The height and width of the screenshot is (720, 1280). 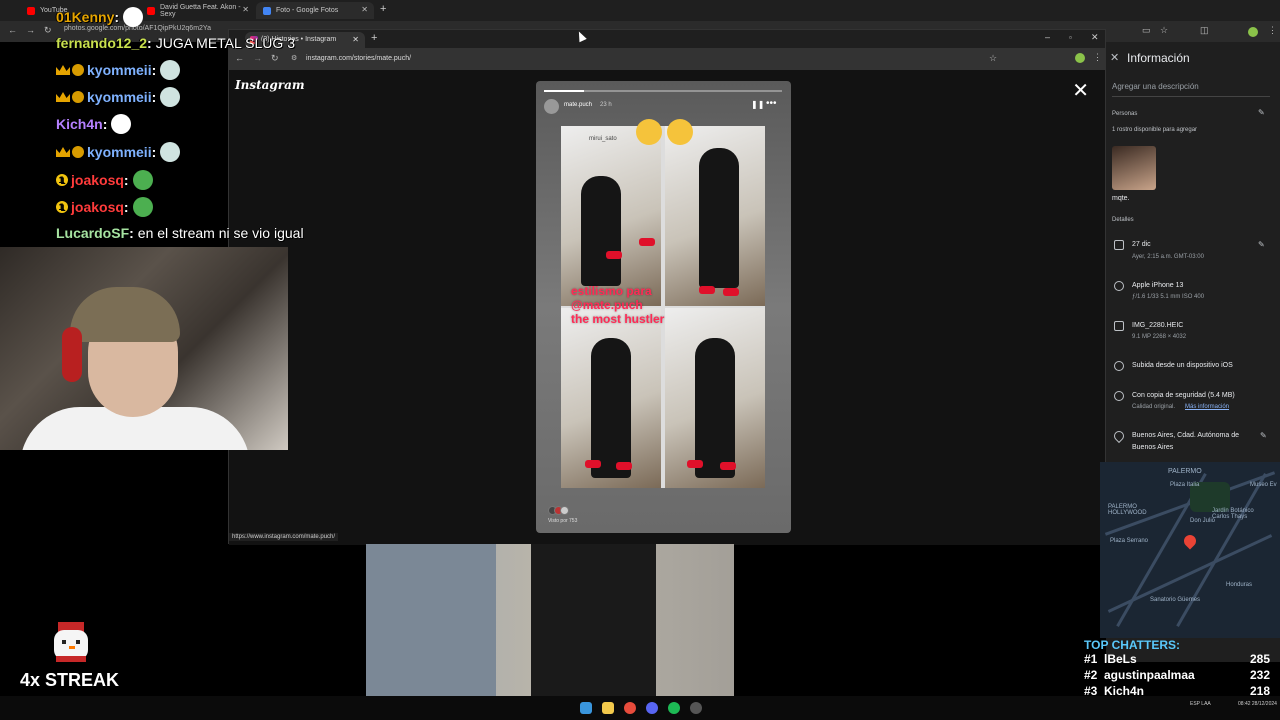 I want to click on map-label: Don Julio, so click(x=1203, y=521).